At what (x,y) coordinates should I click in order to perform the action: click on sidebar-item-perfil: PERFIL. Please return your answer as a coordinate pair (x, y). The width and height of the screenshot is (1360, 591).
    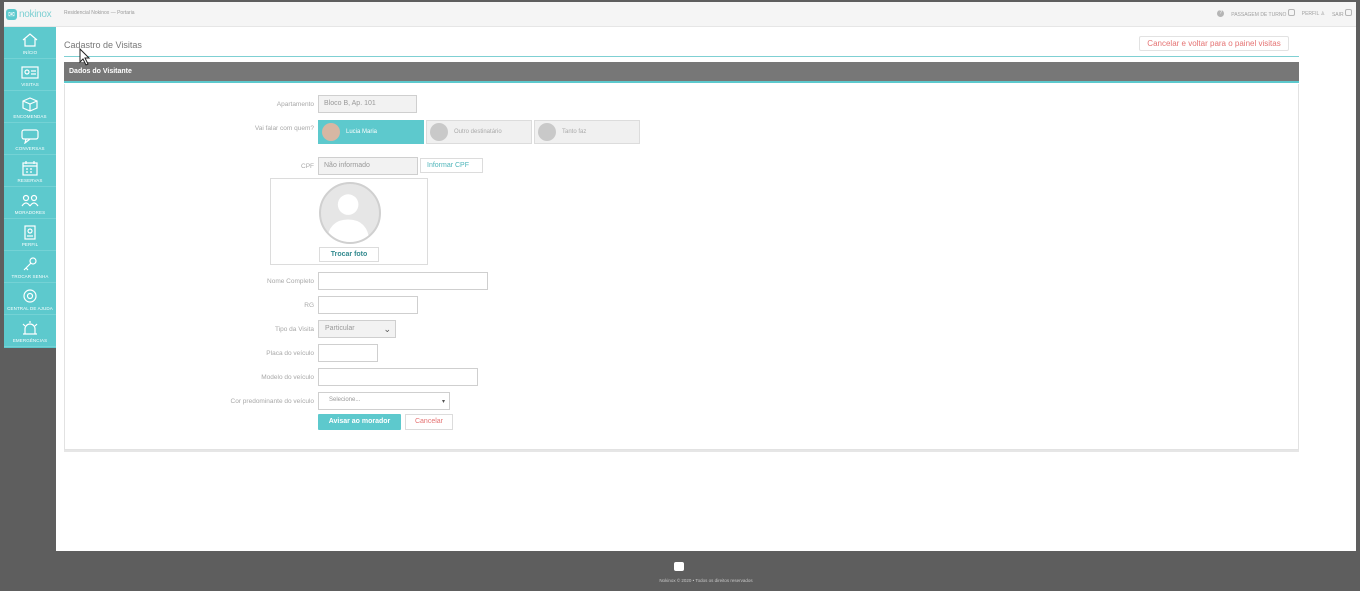
    Looking at the image, I should click on (30, 235).